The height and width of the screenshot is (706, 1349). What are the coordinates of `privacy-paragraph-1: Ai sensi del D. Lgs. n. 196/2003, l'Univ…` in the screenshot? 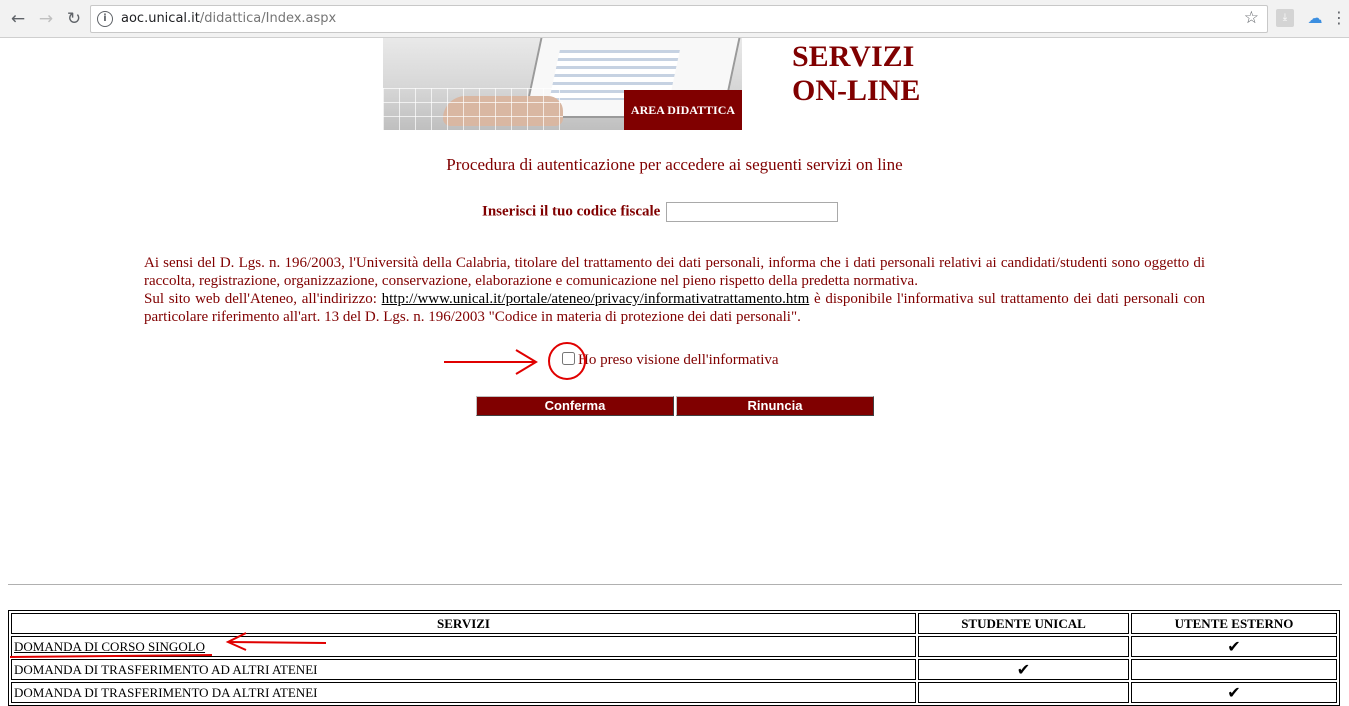 It's located at (674, 272).